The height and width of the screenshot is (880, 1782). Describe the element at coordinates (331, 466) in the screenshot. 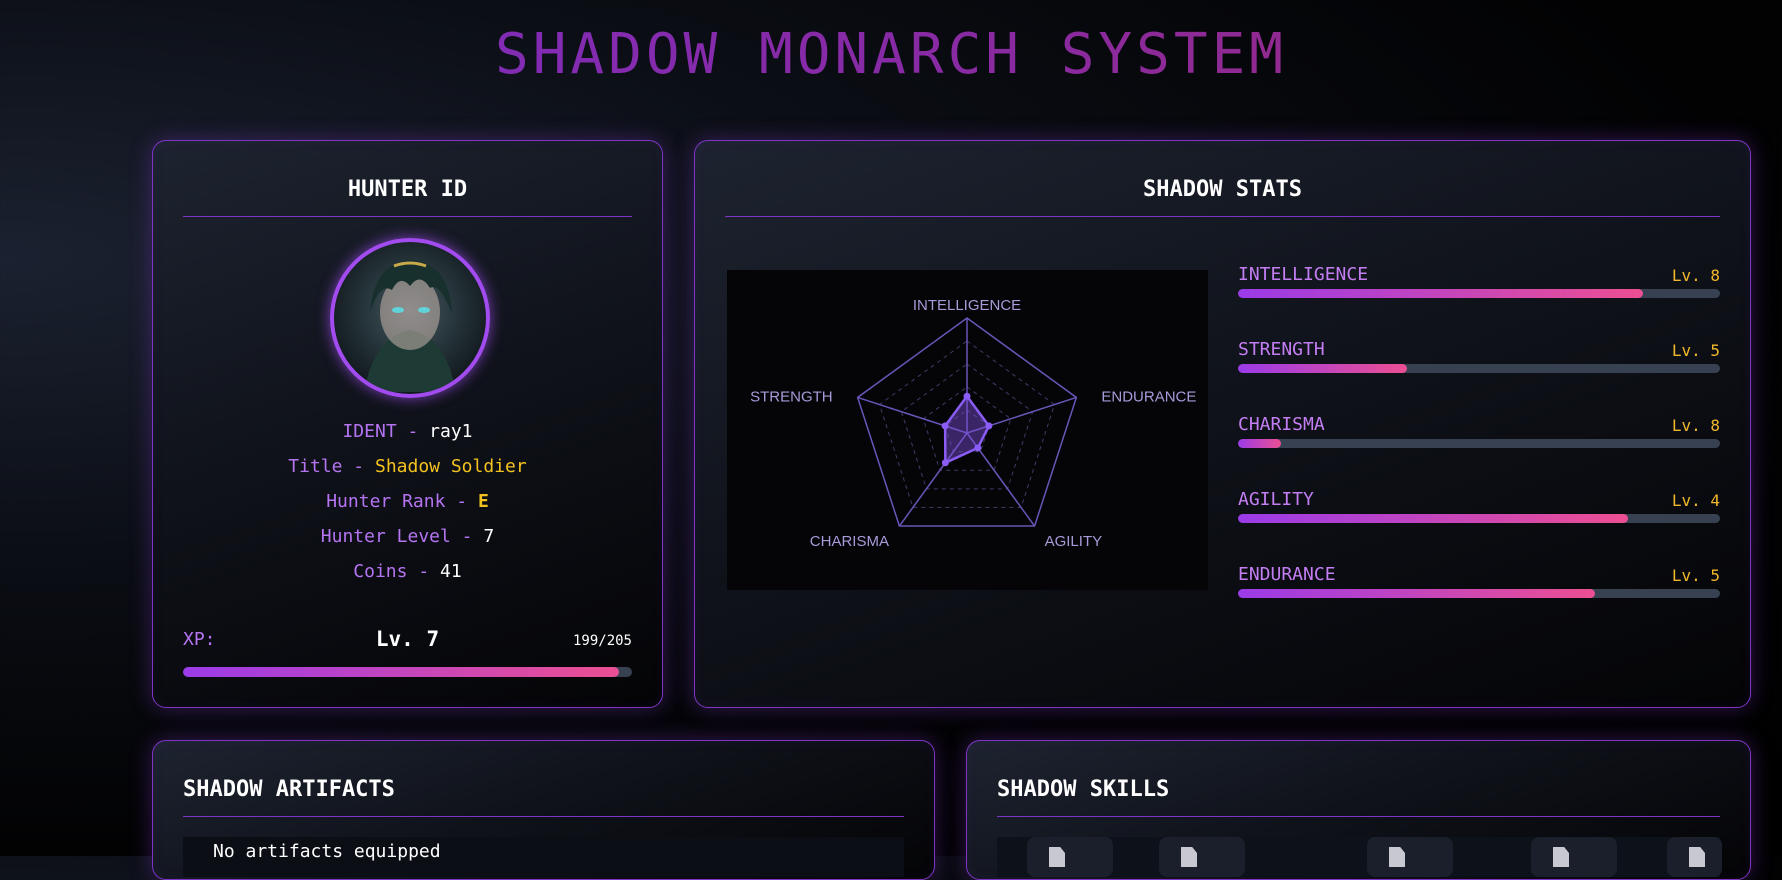

I see `title-label: Title -` at that location.